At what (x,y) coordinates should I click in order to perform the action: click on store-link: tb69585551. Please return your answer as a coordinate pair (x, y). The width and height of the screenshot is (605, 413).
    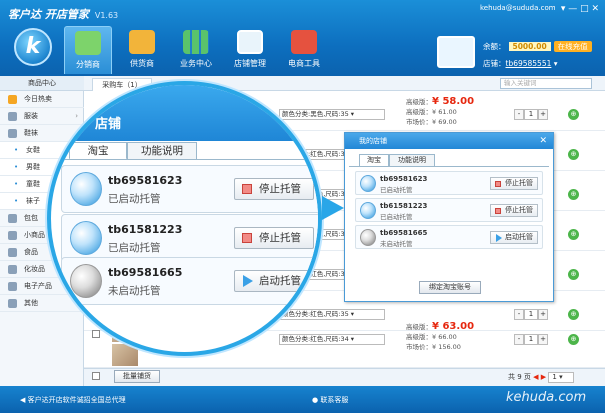
    Looking at the image, I should click on (529, 63).